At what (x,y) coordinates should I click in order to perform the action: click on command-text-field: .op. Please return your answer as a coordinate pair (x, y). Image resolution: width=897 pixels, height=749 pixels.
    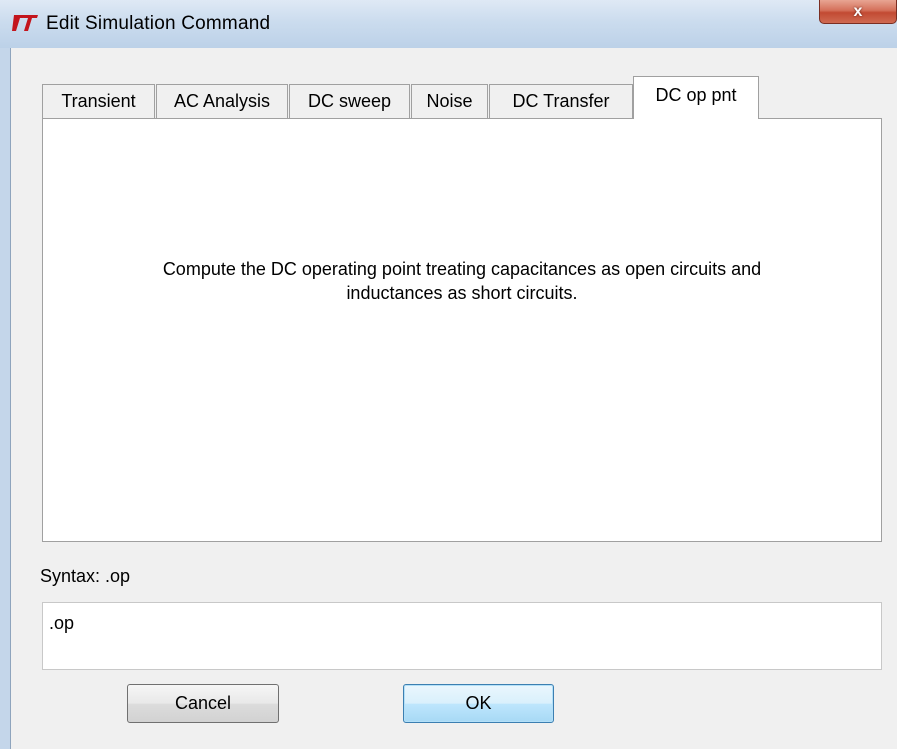
    Looking at the image, I should click on (462, 636).